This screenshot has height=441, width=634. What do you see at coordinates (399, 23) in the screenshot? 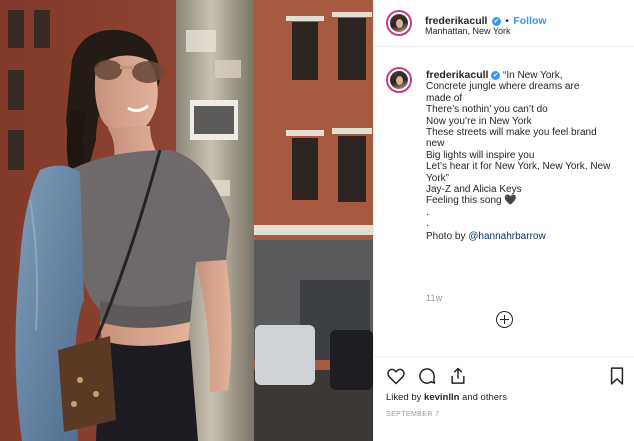
I see `header-avatar` at bounding box center [399, 23].